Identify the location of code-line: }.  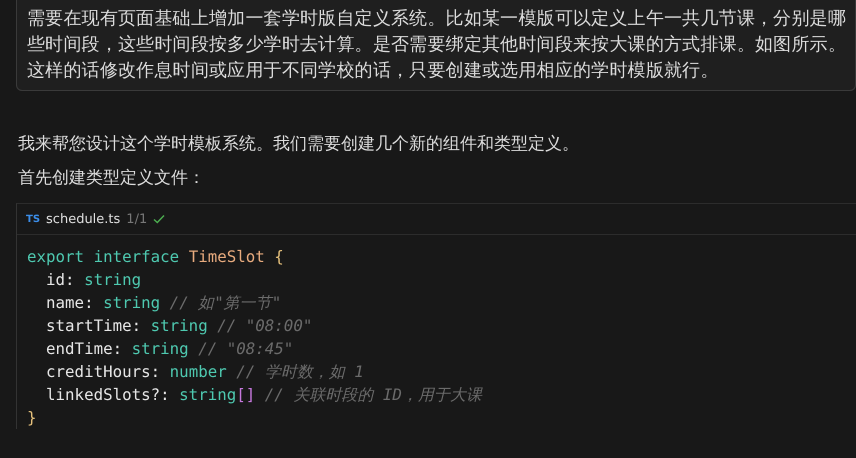
(32, 417).